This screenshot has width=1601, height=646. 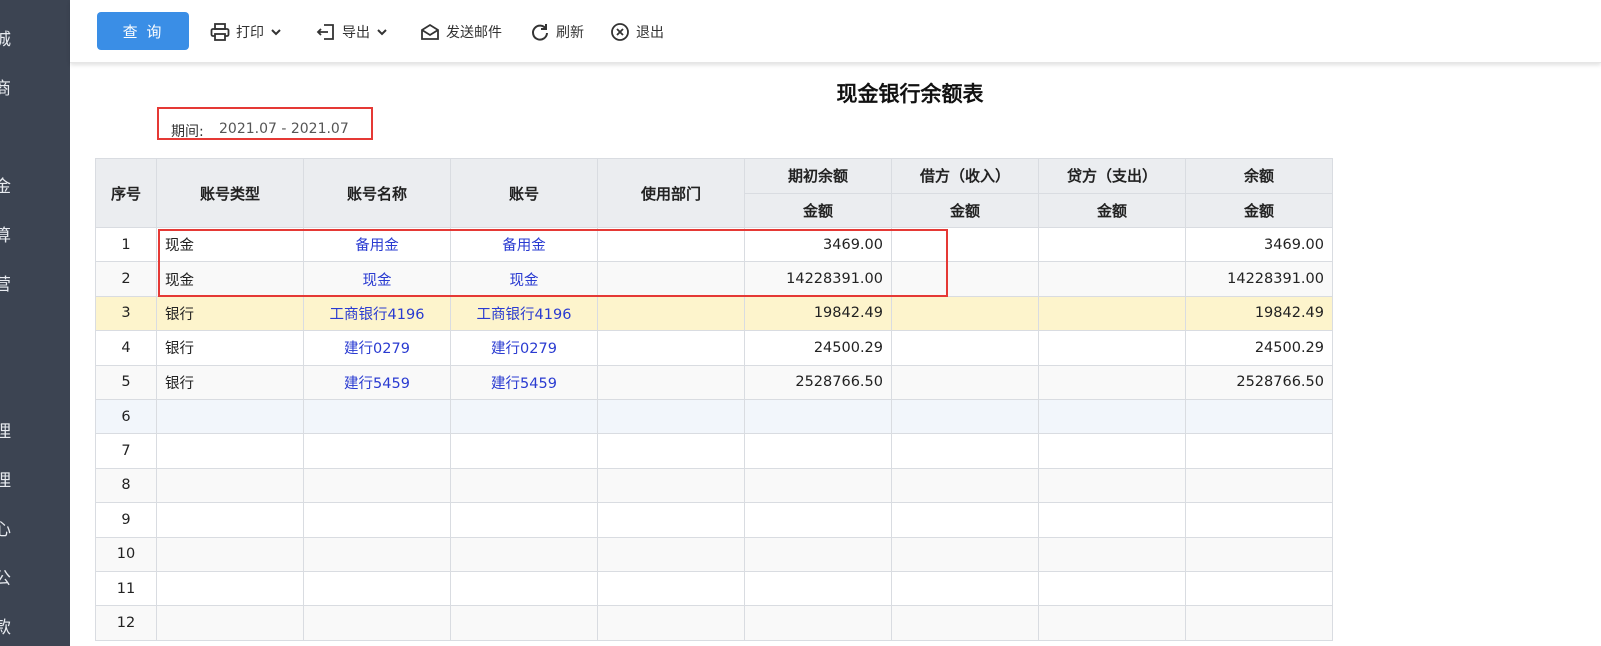 What do you see at coordinates (540, 32) in the screenshot?
I see `refresh-icon` at bounding box center [540, 32].